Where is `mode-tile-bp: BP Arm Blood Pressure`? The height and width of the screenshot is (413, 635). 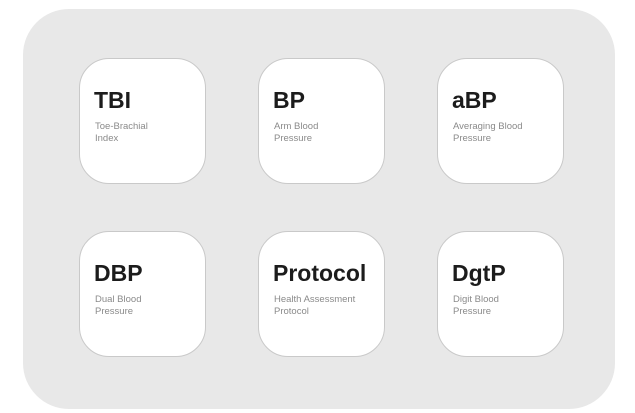 mode-tile-bp: BP Arm Blood Pressure is located at coordinates (321, 121).